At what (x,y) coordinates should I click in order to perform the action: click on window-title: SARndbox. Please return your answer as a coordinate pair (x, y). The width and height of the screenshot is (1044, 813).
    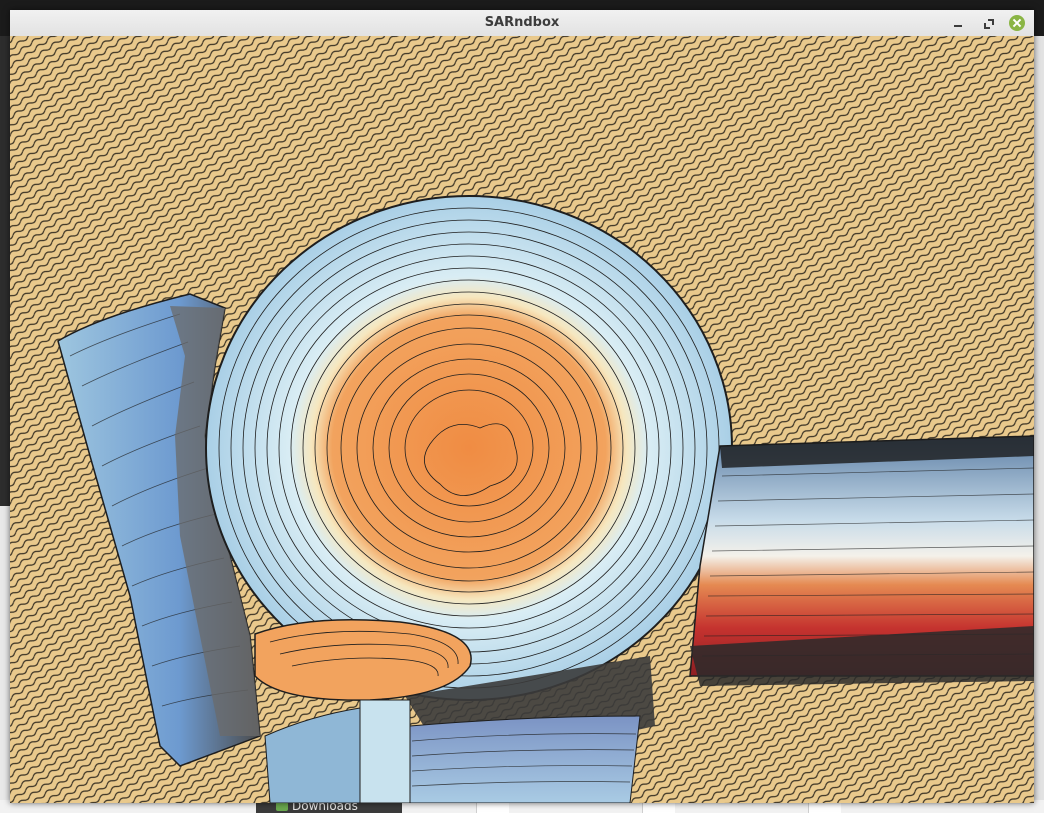
    Looking at the image, I should click on (522, 22).